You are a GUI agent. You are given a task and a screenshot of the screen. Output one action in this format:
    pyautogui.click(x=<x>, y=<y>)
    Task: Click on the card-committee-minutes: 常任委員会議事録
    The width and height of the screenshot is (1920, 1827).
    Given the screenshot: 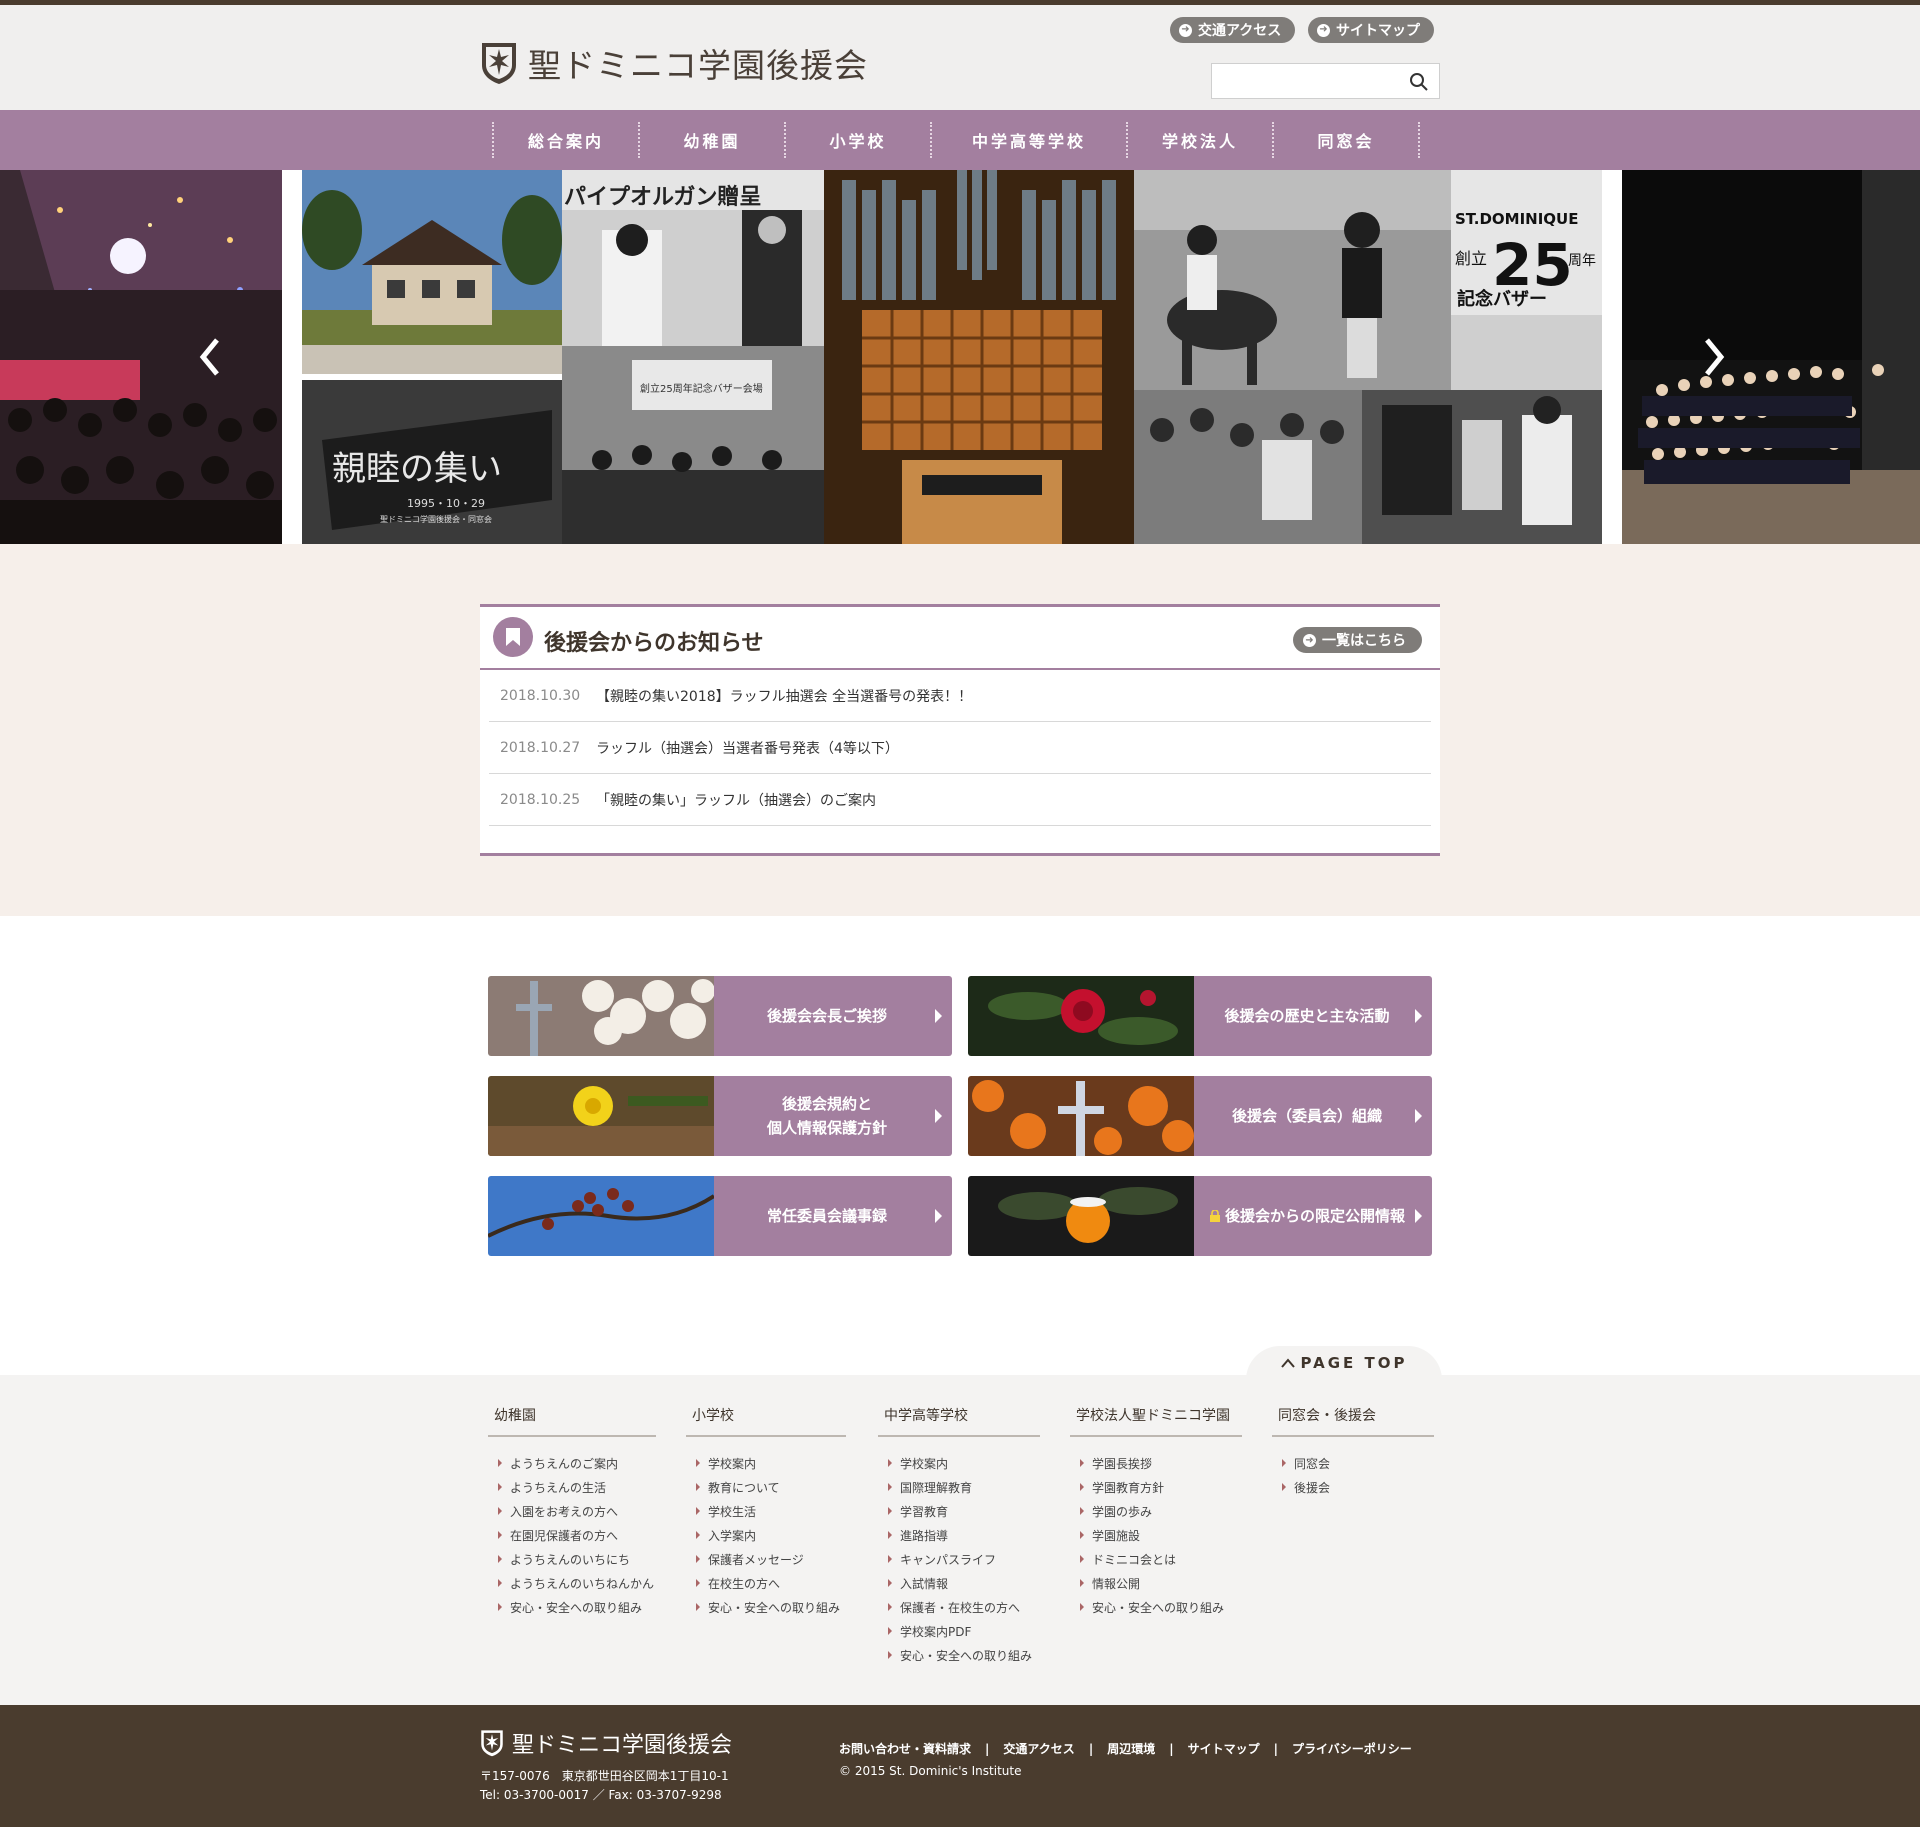 What is the action you would take?
    pyautogui.click(x=720, y=1216)
    